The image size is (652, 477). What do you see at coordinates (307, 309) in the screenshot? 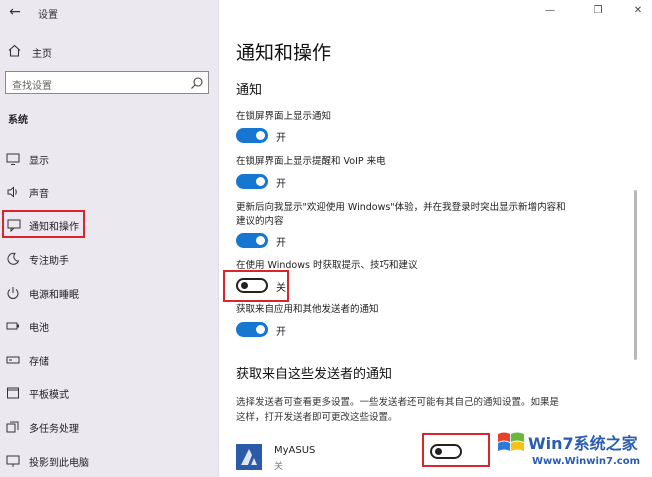
I see `setting-label-app-notifications: 获取来自应用和其他发送者的通知` at bounding box center [307, 309].